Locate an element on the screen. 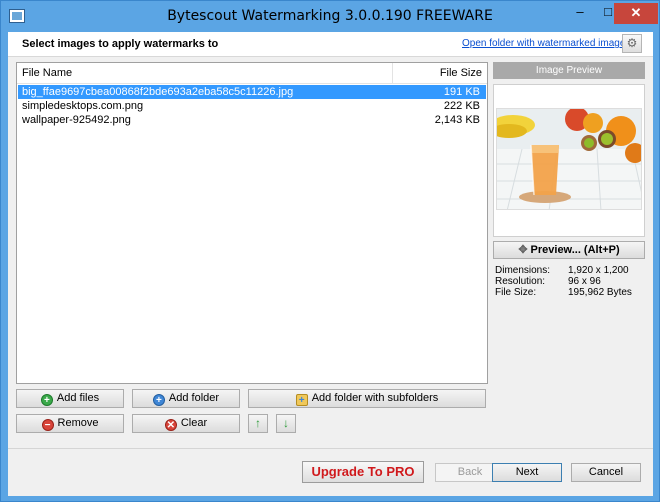  column-header-file-size: File Size is located at coordinates (461, 73).